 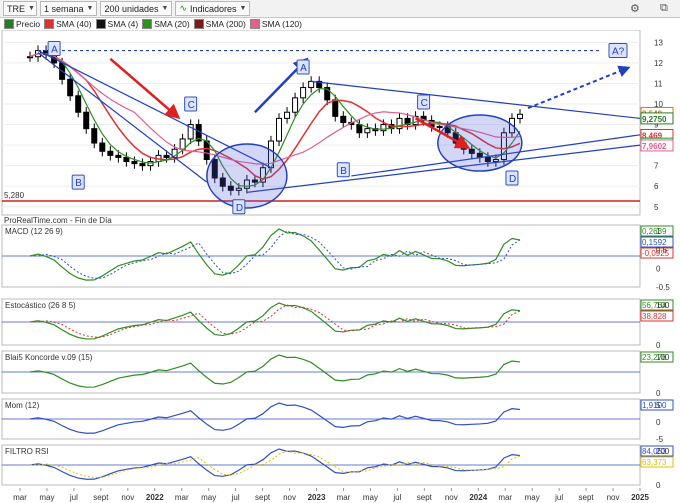 What do you see at coordinates (64, 8) in the screenshot?
I see `period-label: 1 semana` at bounding box center [64, 8].